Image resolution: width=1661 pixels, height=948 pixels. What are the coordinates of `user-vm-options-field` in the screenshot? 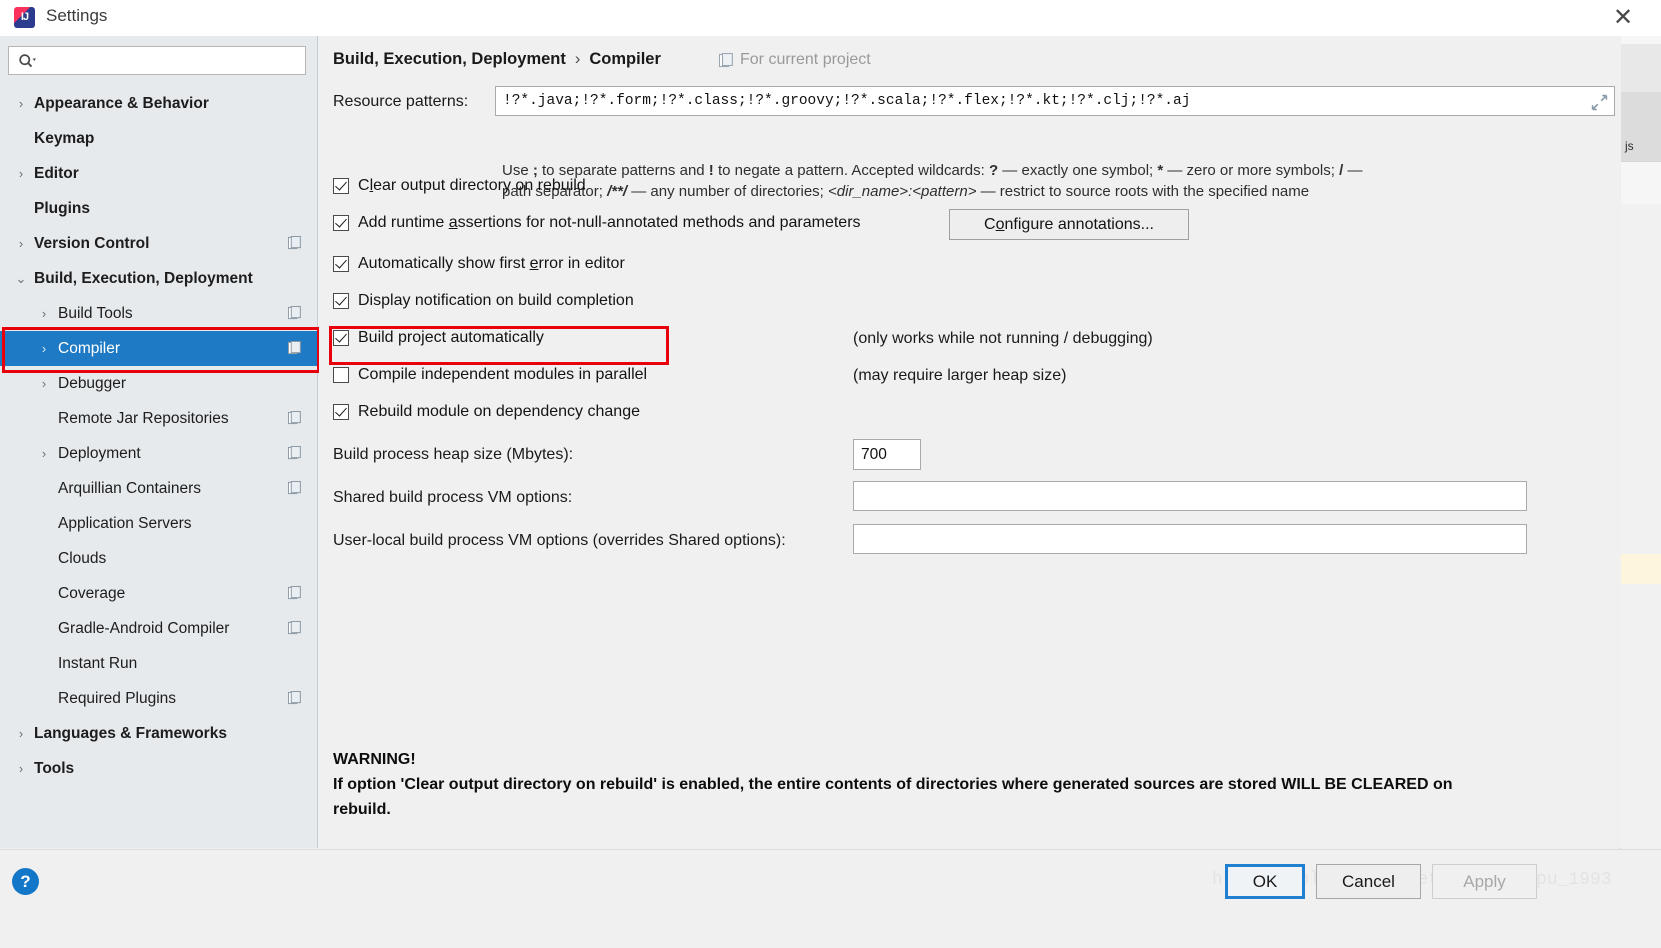 It's located at (1190, 539).